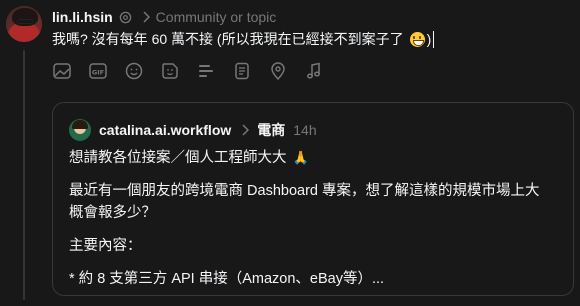  I want to click on attach-poll-button, so click(214, 71).